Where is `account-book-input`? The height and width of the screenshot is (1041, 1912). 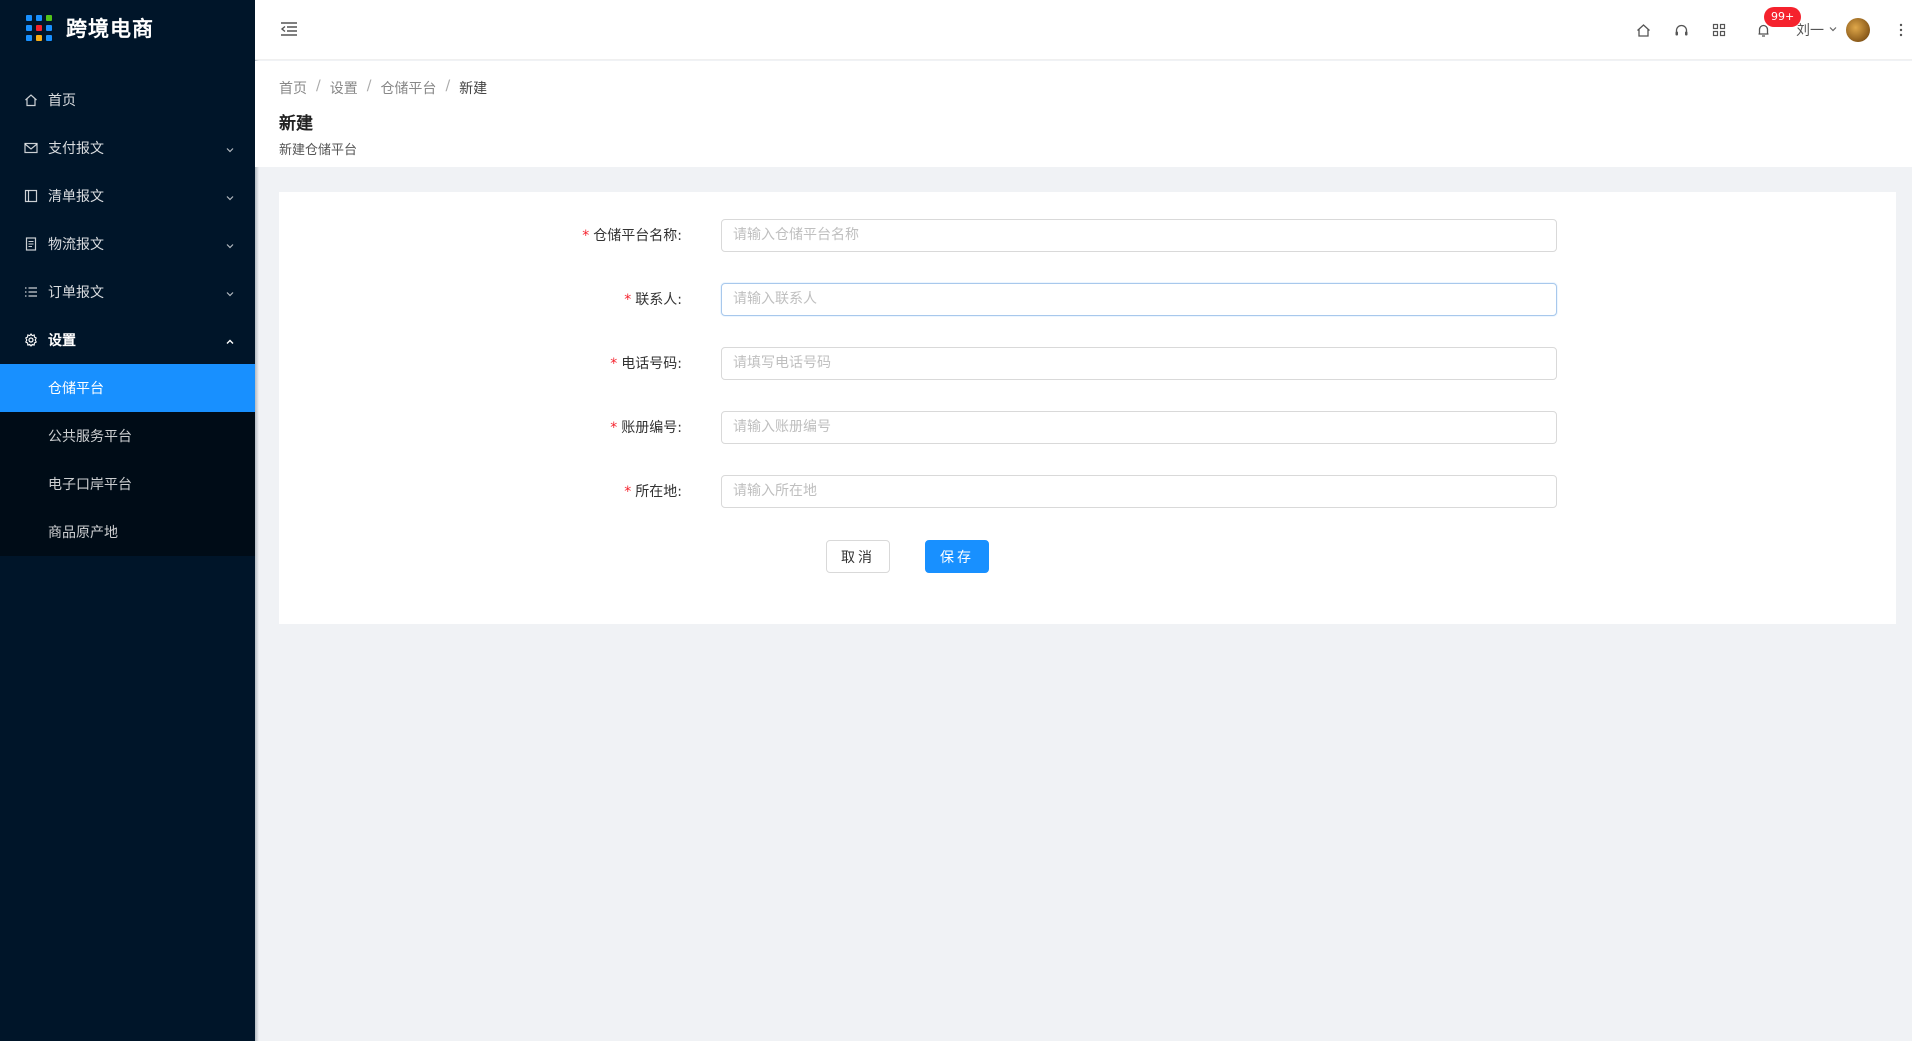 account-book-input is located at coordinates (1139, 427).